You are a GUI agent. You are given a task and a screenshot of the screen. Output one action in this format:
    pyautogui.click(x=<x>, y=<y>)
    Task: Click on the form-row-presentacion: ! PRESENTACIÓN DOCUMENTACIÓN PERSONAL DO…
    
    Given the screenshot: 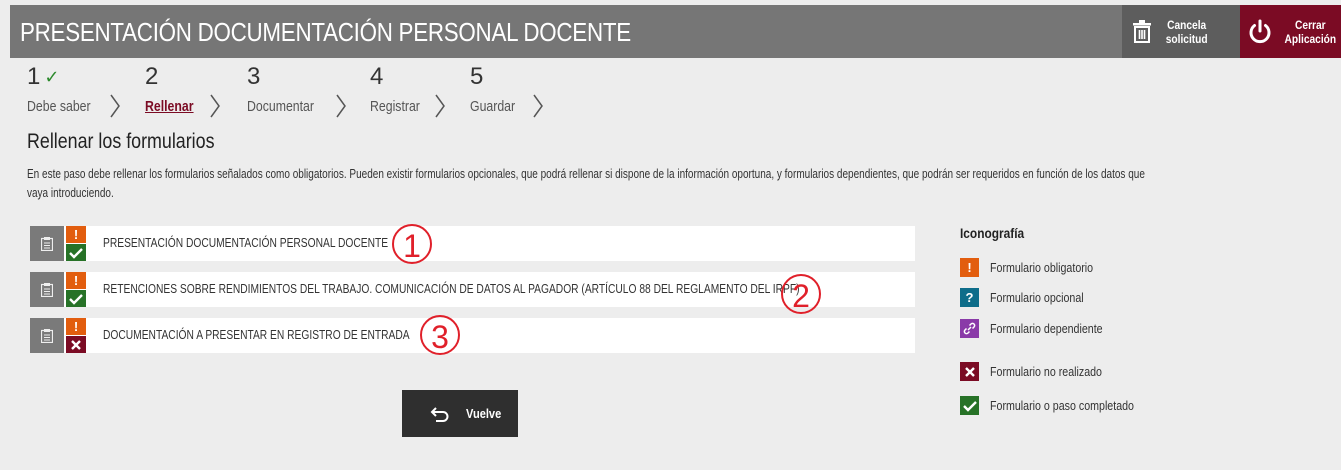 What is the action you would take?
    pyautogui.click(x=472, y=243)
    